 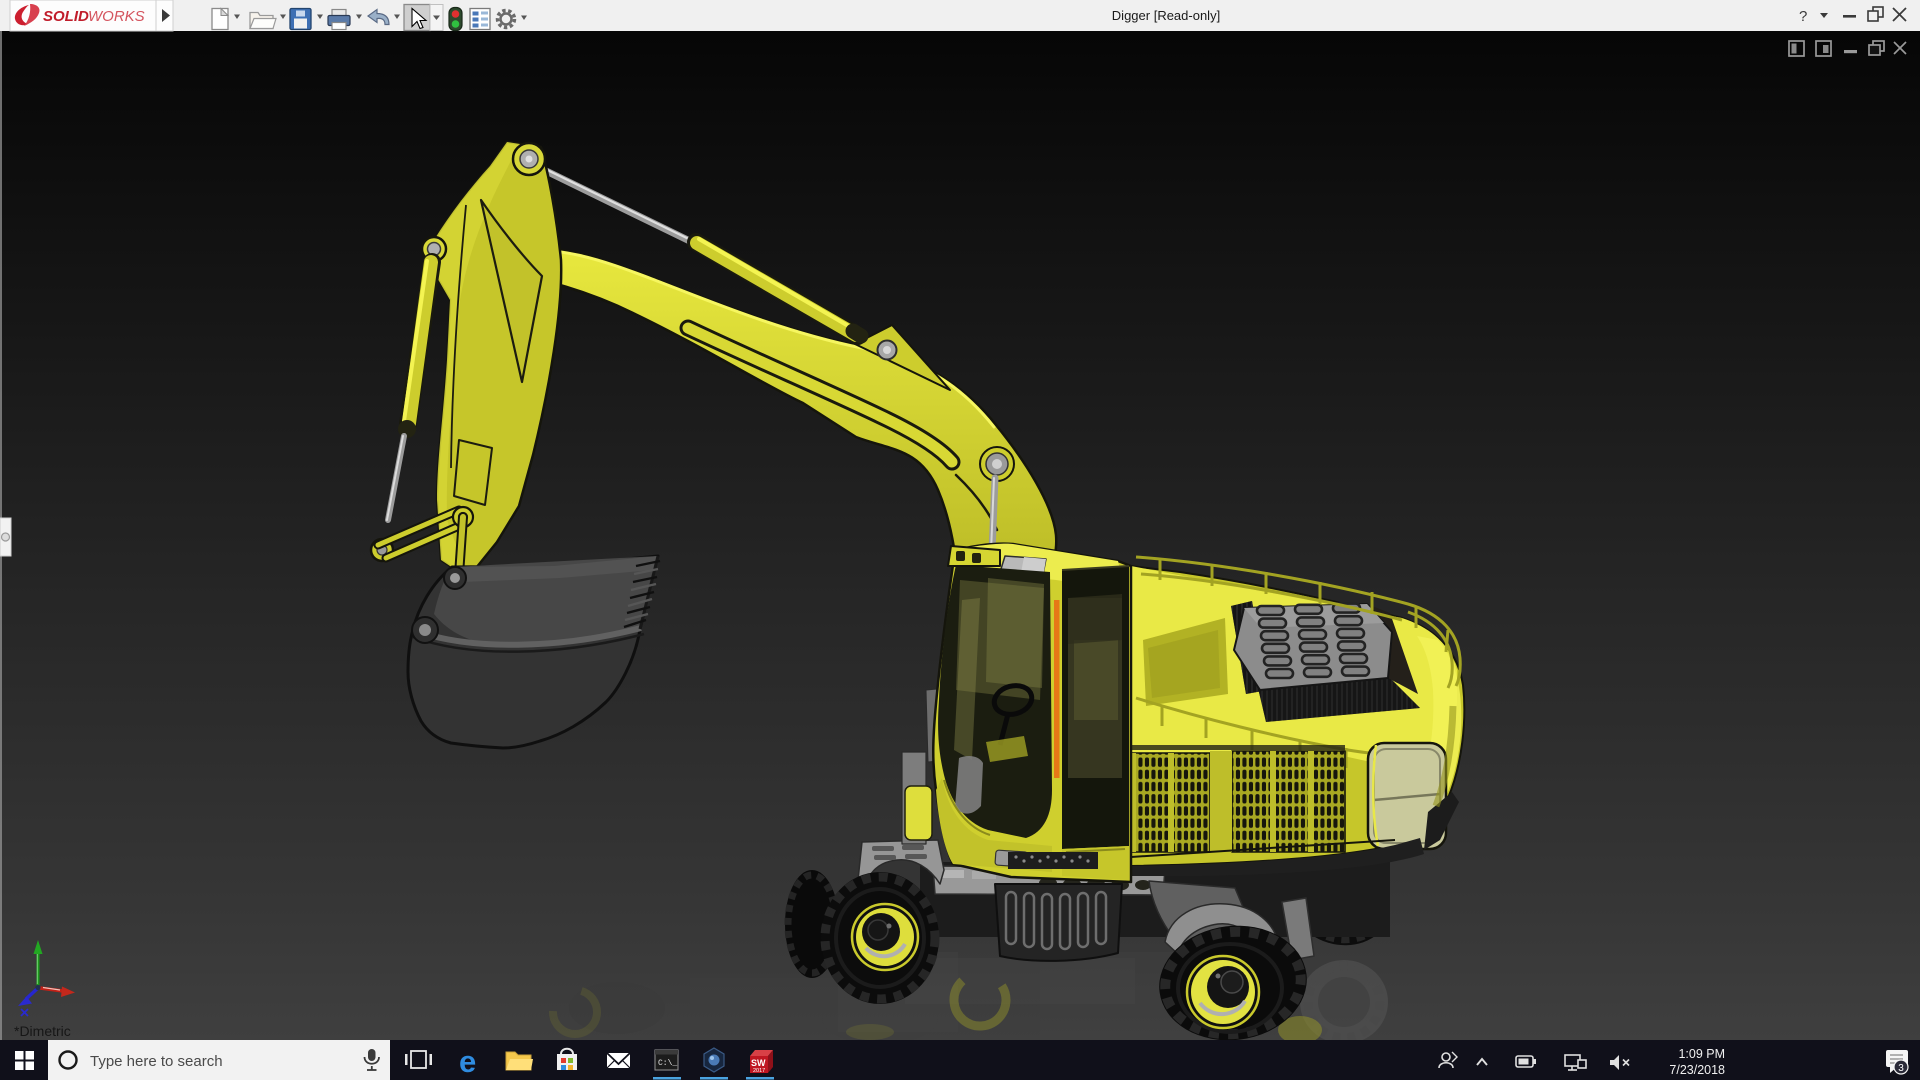 I want to click on svg-text: 7/23/2018, so click(x=1697, y=1070).